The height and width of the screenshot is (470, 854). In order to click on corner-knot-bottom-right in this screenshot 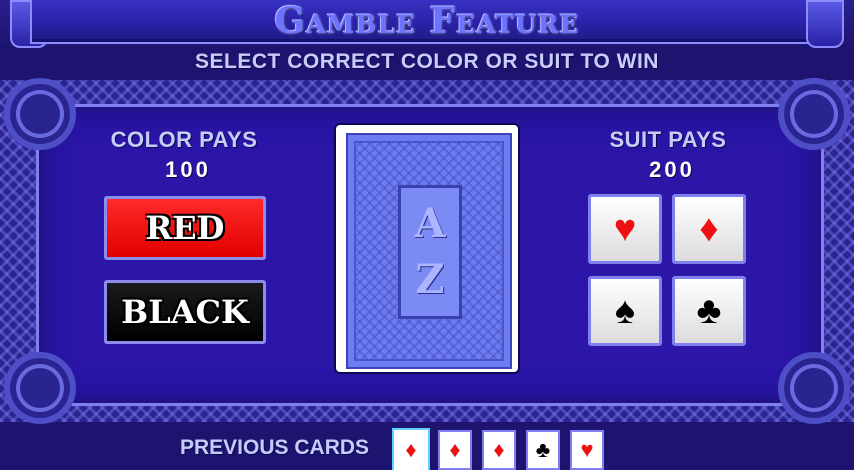, I will do `click(814, 388)`.